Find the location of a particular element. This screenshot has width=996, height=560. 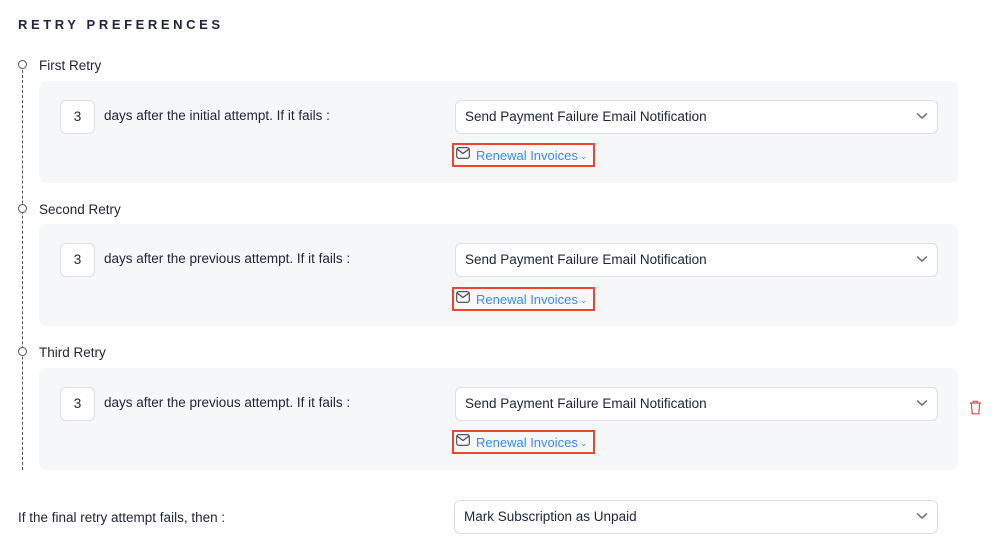

trash-icon is located at coordinates (975, 407).